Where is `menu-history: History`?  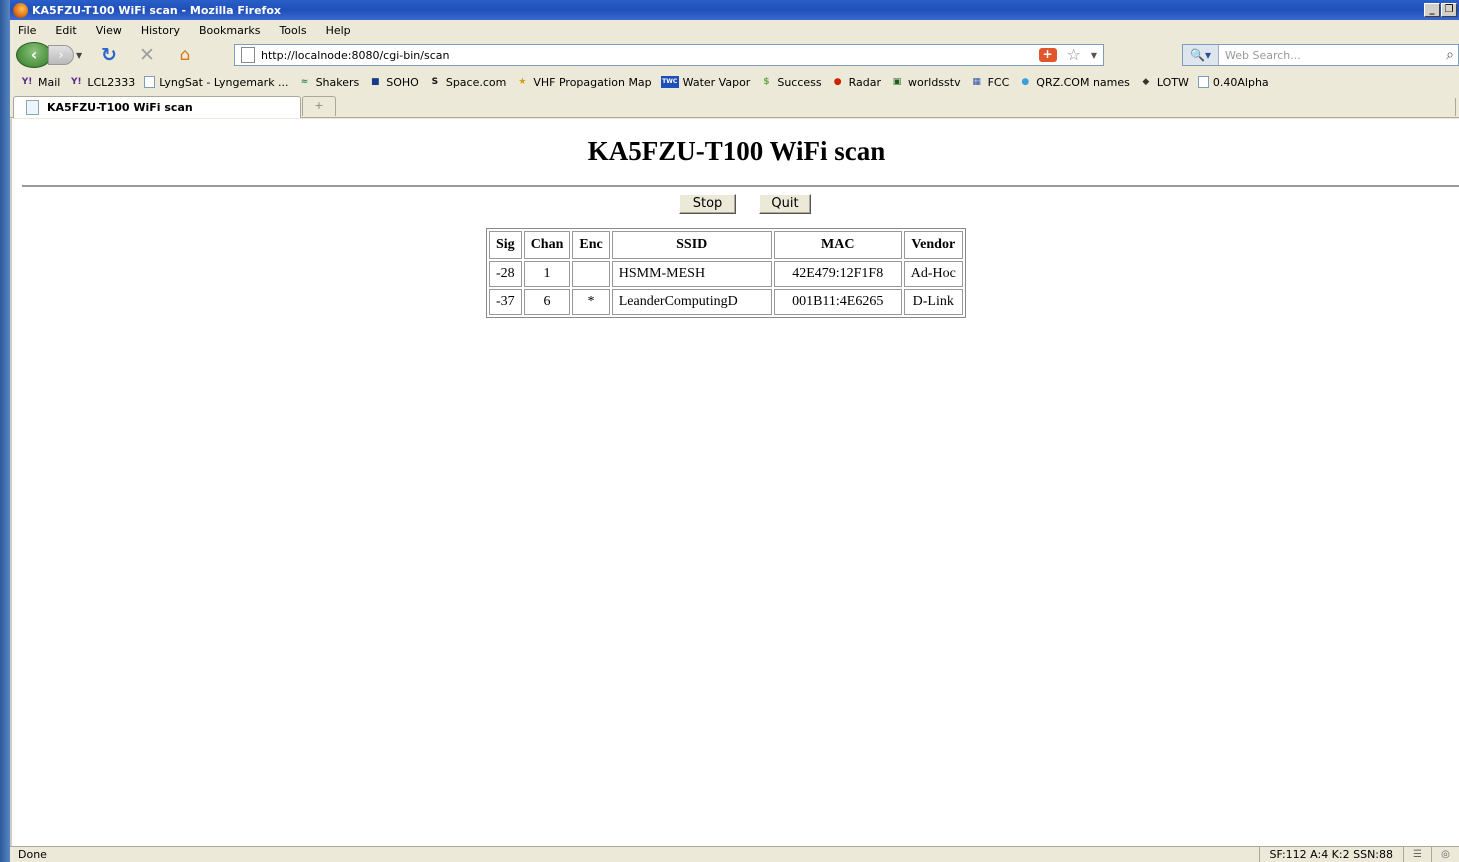
menu-history: History is located at coordinates (160, 30).